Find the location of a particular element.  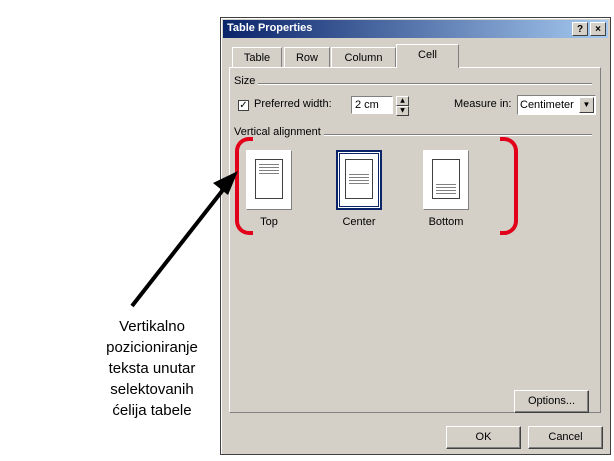

caption-line: Vertikalno is located at coordinates (152, 326).